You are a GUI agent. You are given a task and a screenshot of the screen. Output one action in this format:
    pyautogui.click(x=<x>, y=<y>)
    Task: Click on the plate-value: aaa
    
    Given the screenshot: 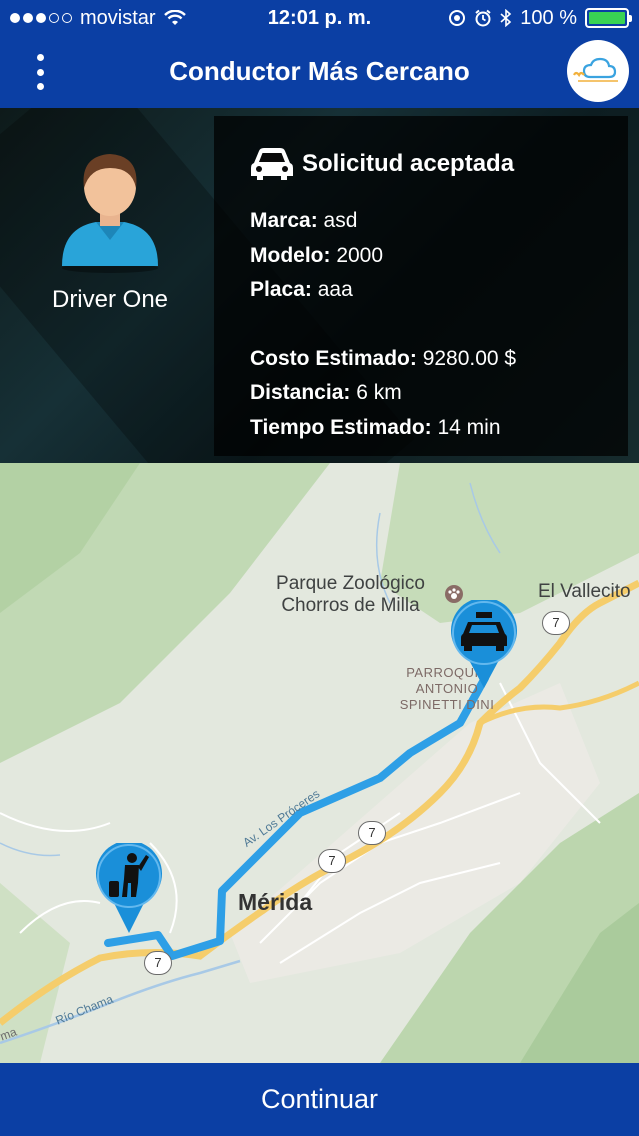 What is the action you would take?
    pyautogui.click(x=335, y=289)
    